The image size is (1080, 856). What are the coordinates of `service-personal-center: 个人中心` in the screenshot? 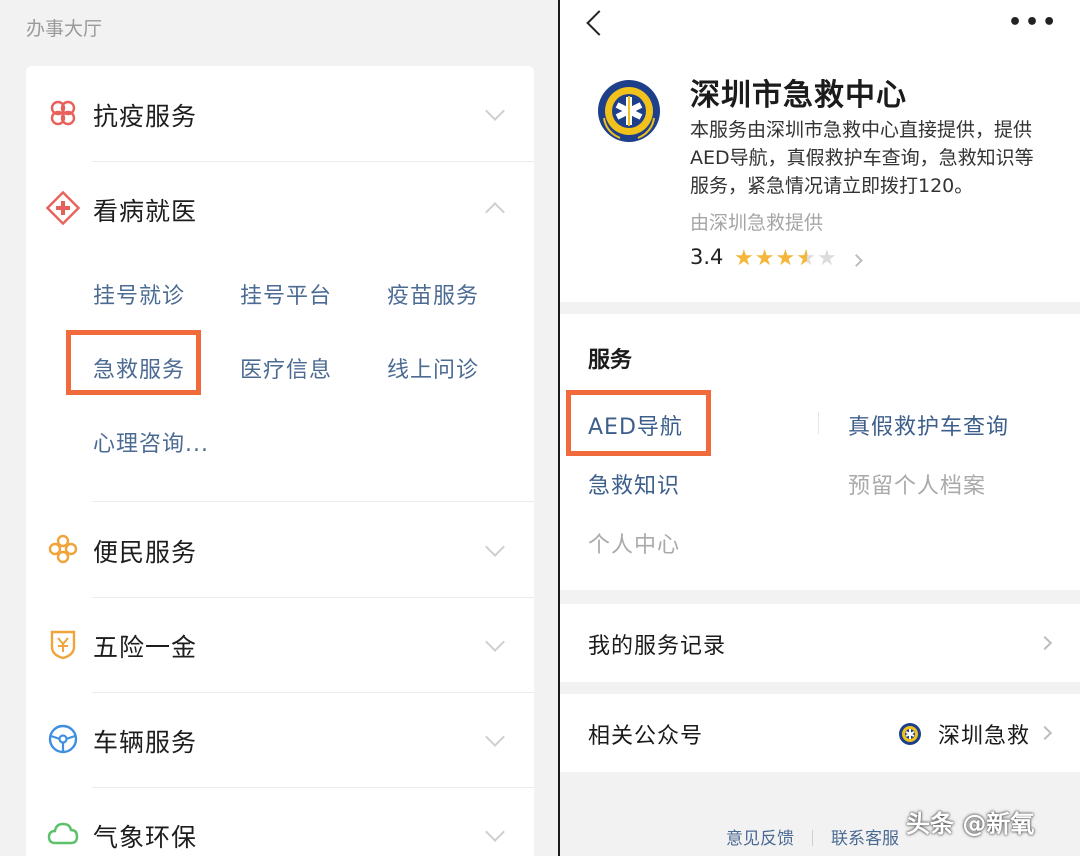 It's located at (634, 543).